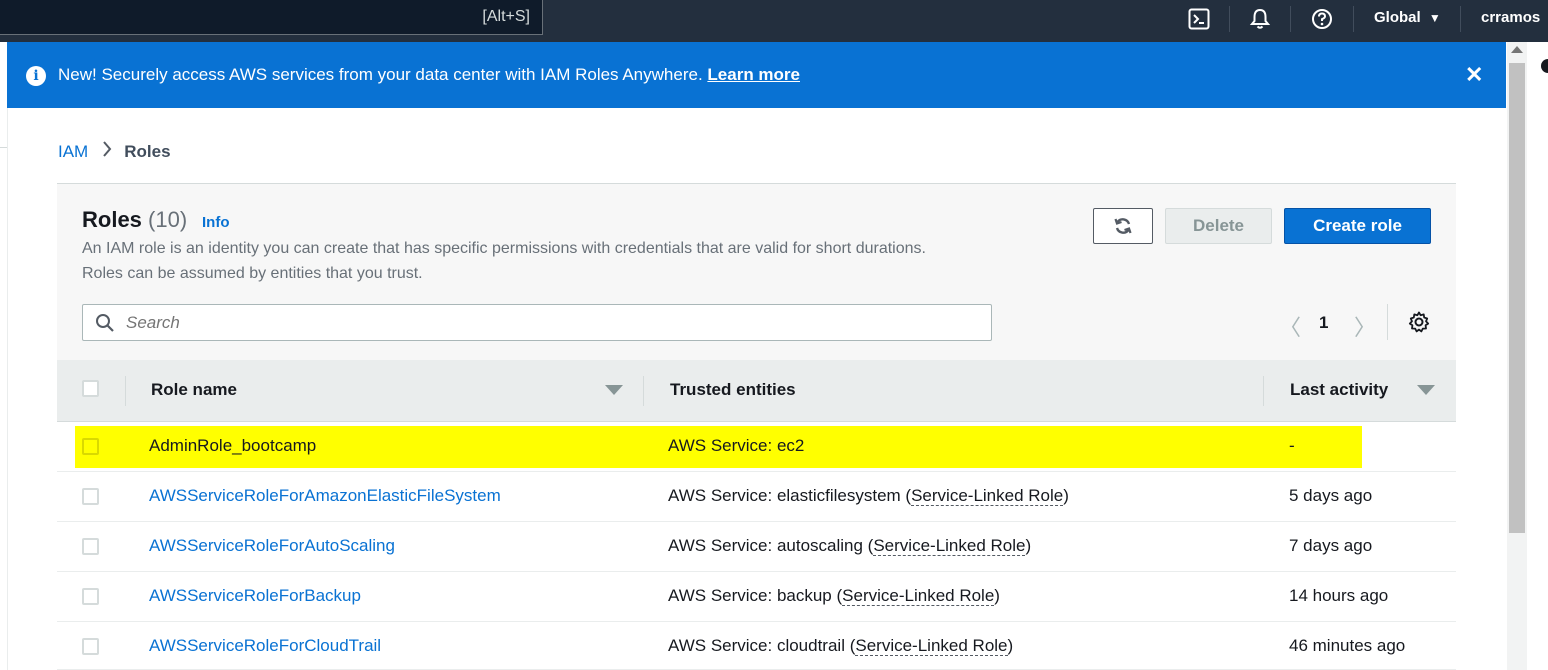 Image resolution: width=1548 pixels, height=670 pixels. What do you see at coordinates (107, 151) in the screenshot?
I see `chevron-right-icon` at bounding box center [107, 151].